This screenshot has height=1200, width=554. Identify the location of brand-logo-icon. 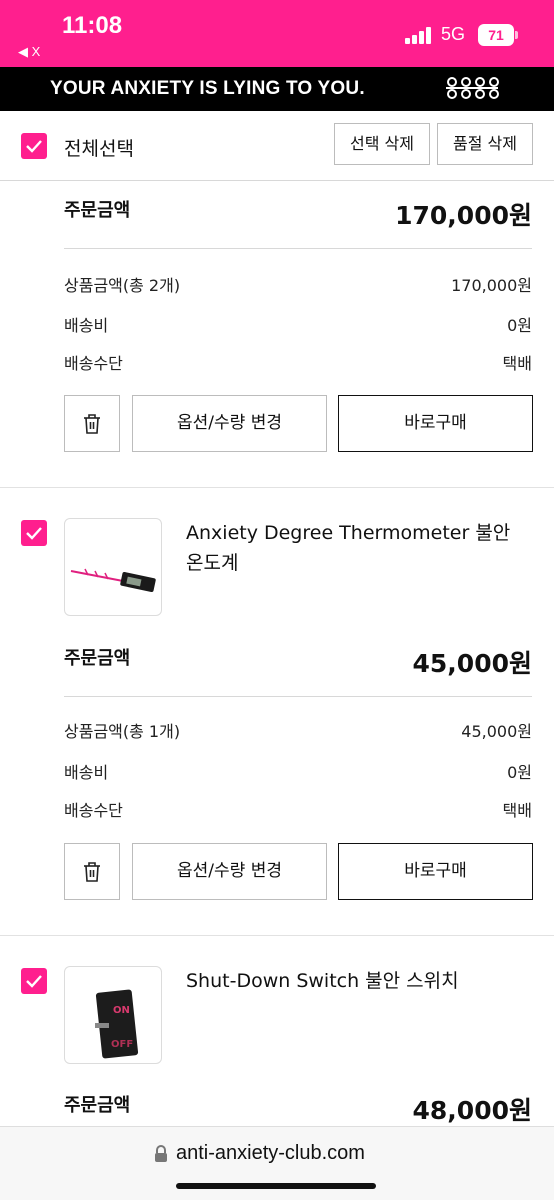
(472, 88).